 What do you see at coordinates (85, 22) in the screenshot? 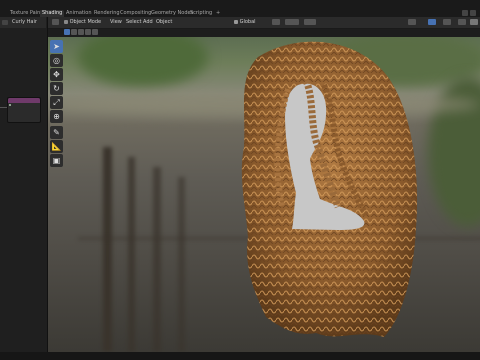
I see `mode-label: Object Mode` at bounding box center [85, 22].